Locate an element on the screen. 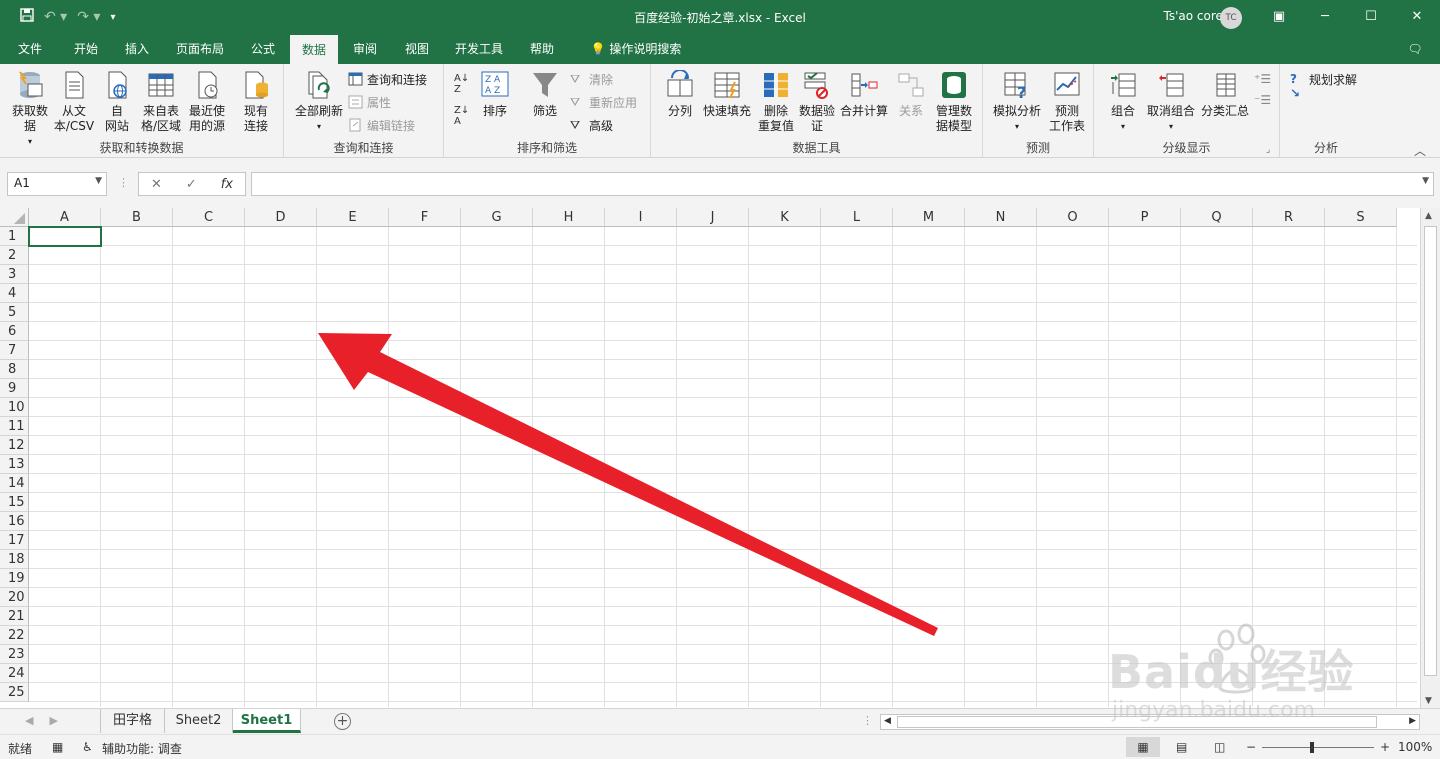 This screenshot has width=1440, height=759. scroll-right-icon: ▶ is located at coordinates (1412, 721).